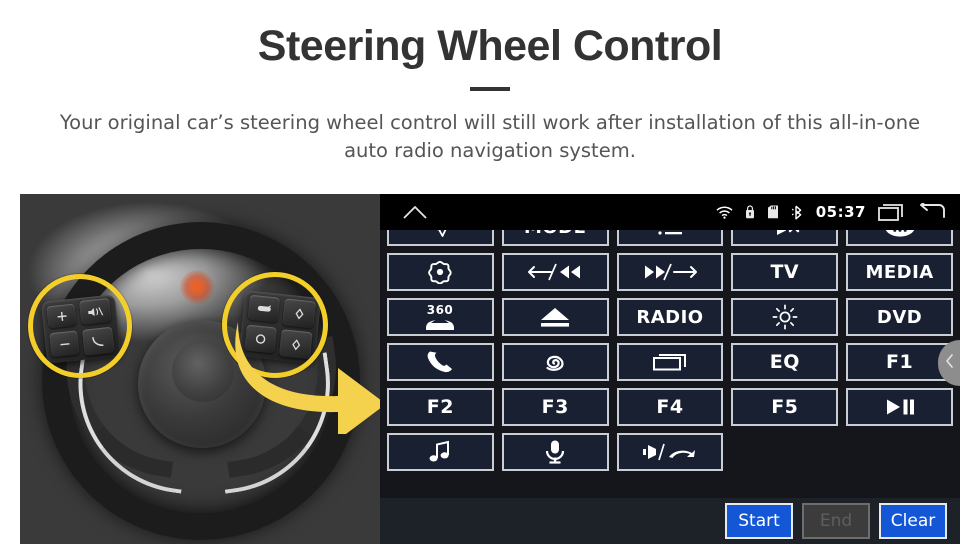  I want to click on navigation-arrow-icon, so click(440, 234).